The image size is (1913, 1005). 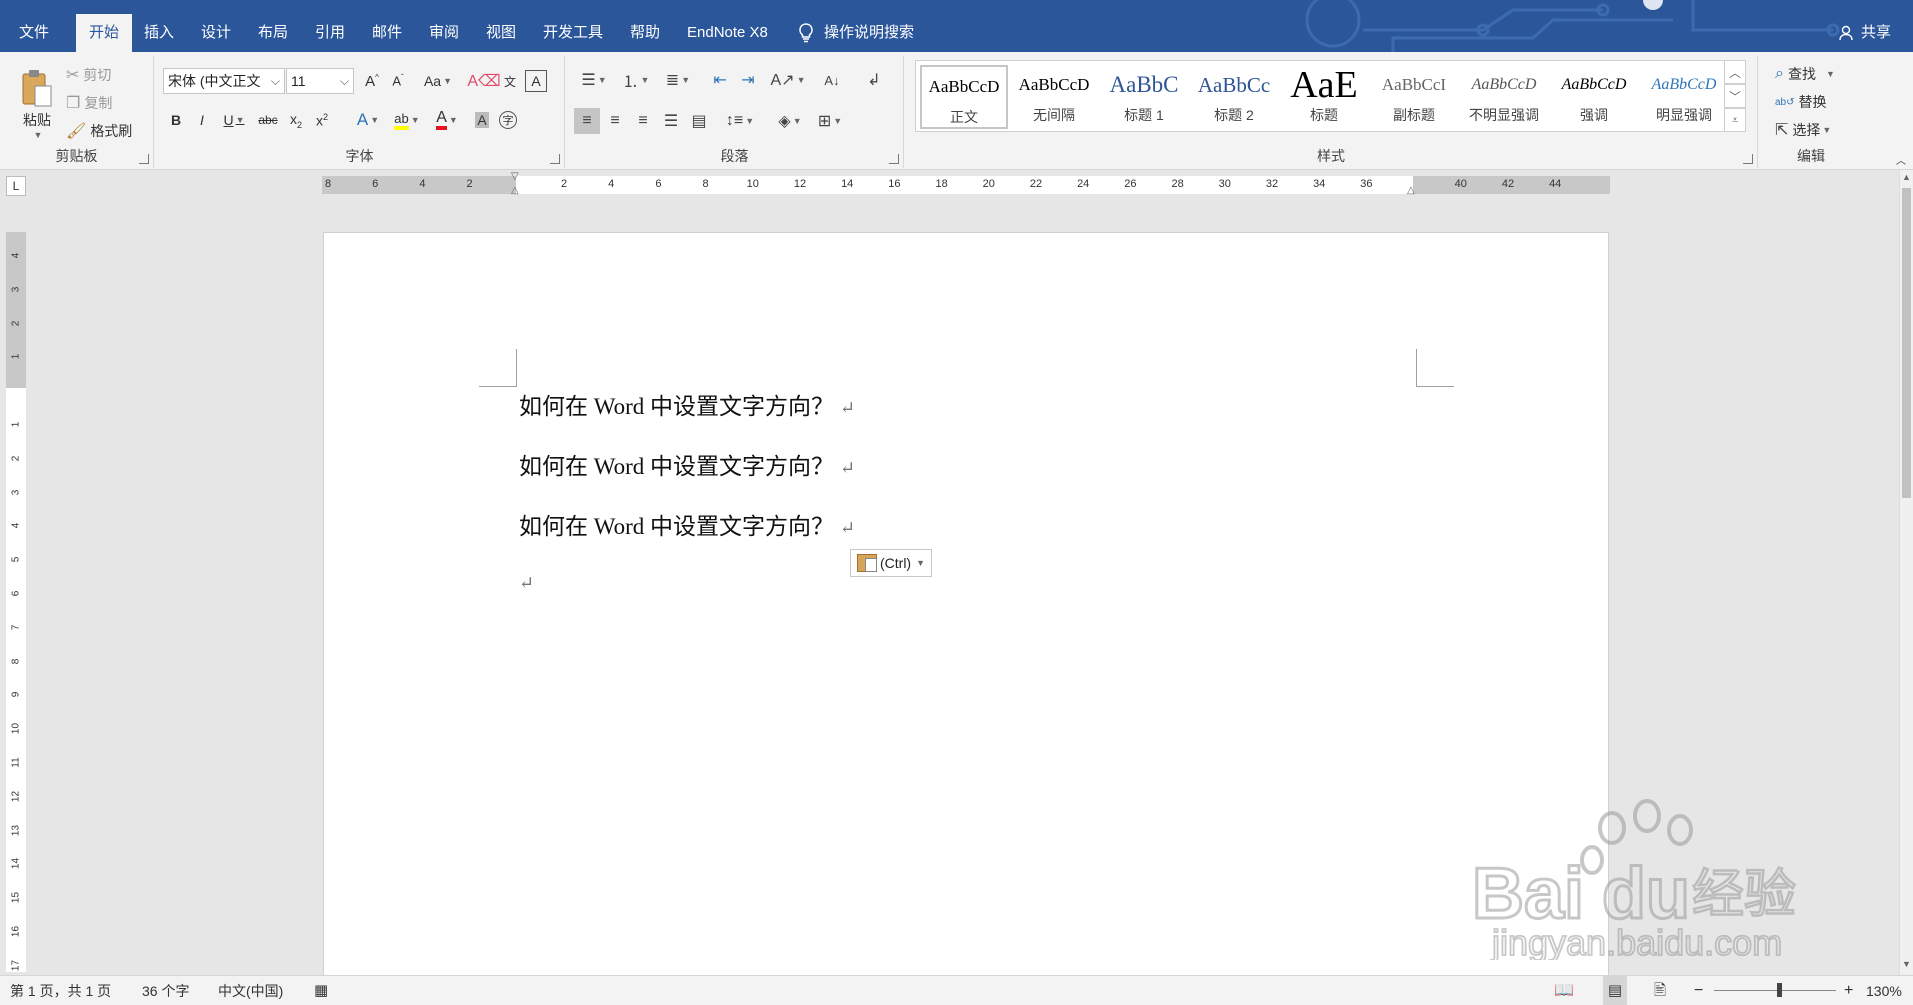 What do you see at coordinates (501, 33) in the screenshot?
I see `tab-item: 视图` at bounding box center [501, 33].